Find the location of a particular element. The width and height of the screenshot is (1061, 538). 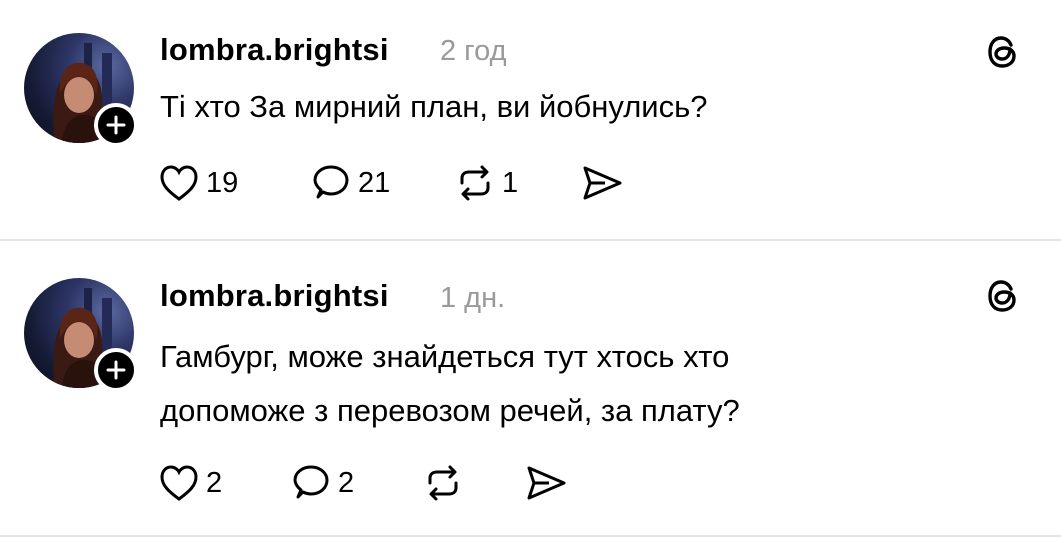

comment-button: 2 is located at coordinates (322, 483).